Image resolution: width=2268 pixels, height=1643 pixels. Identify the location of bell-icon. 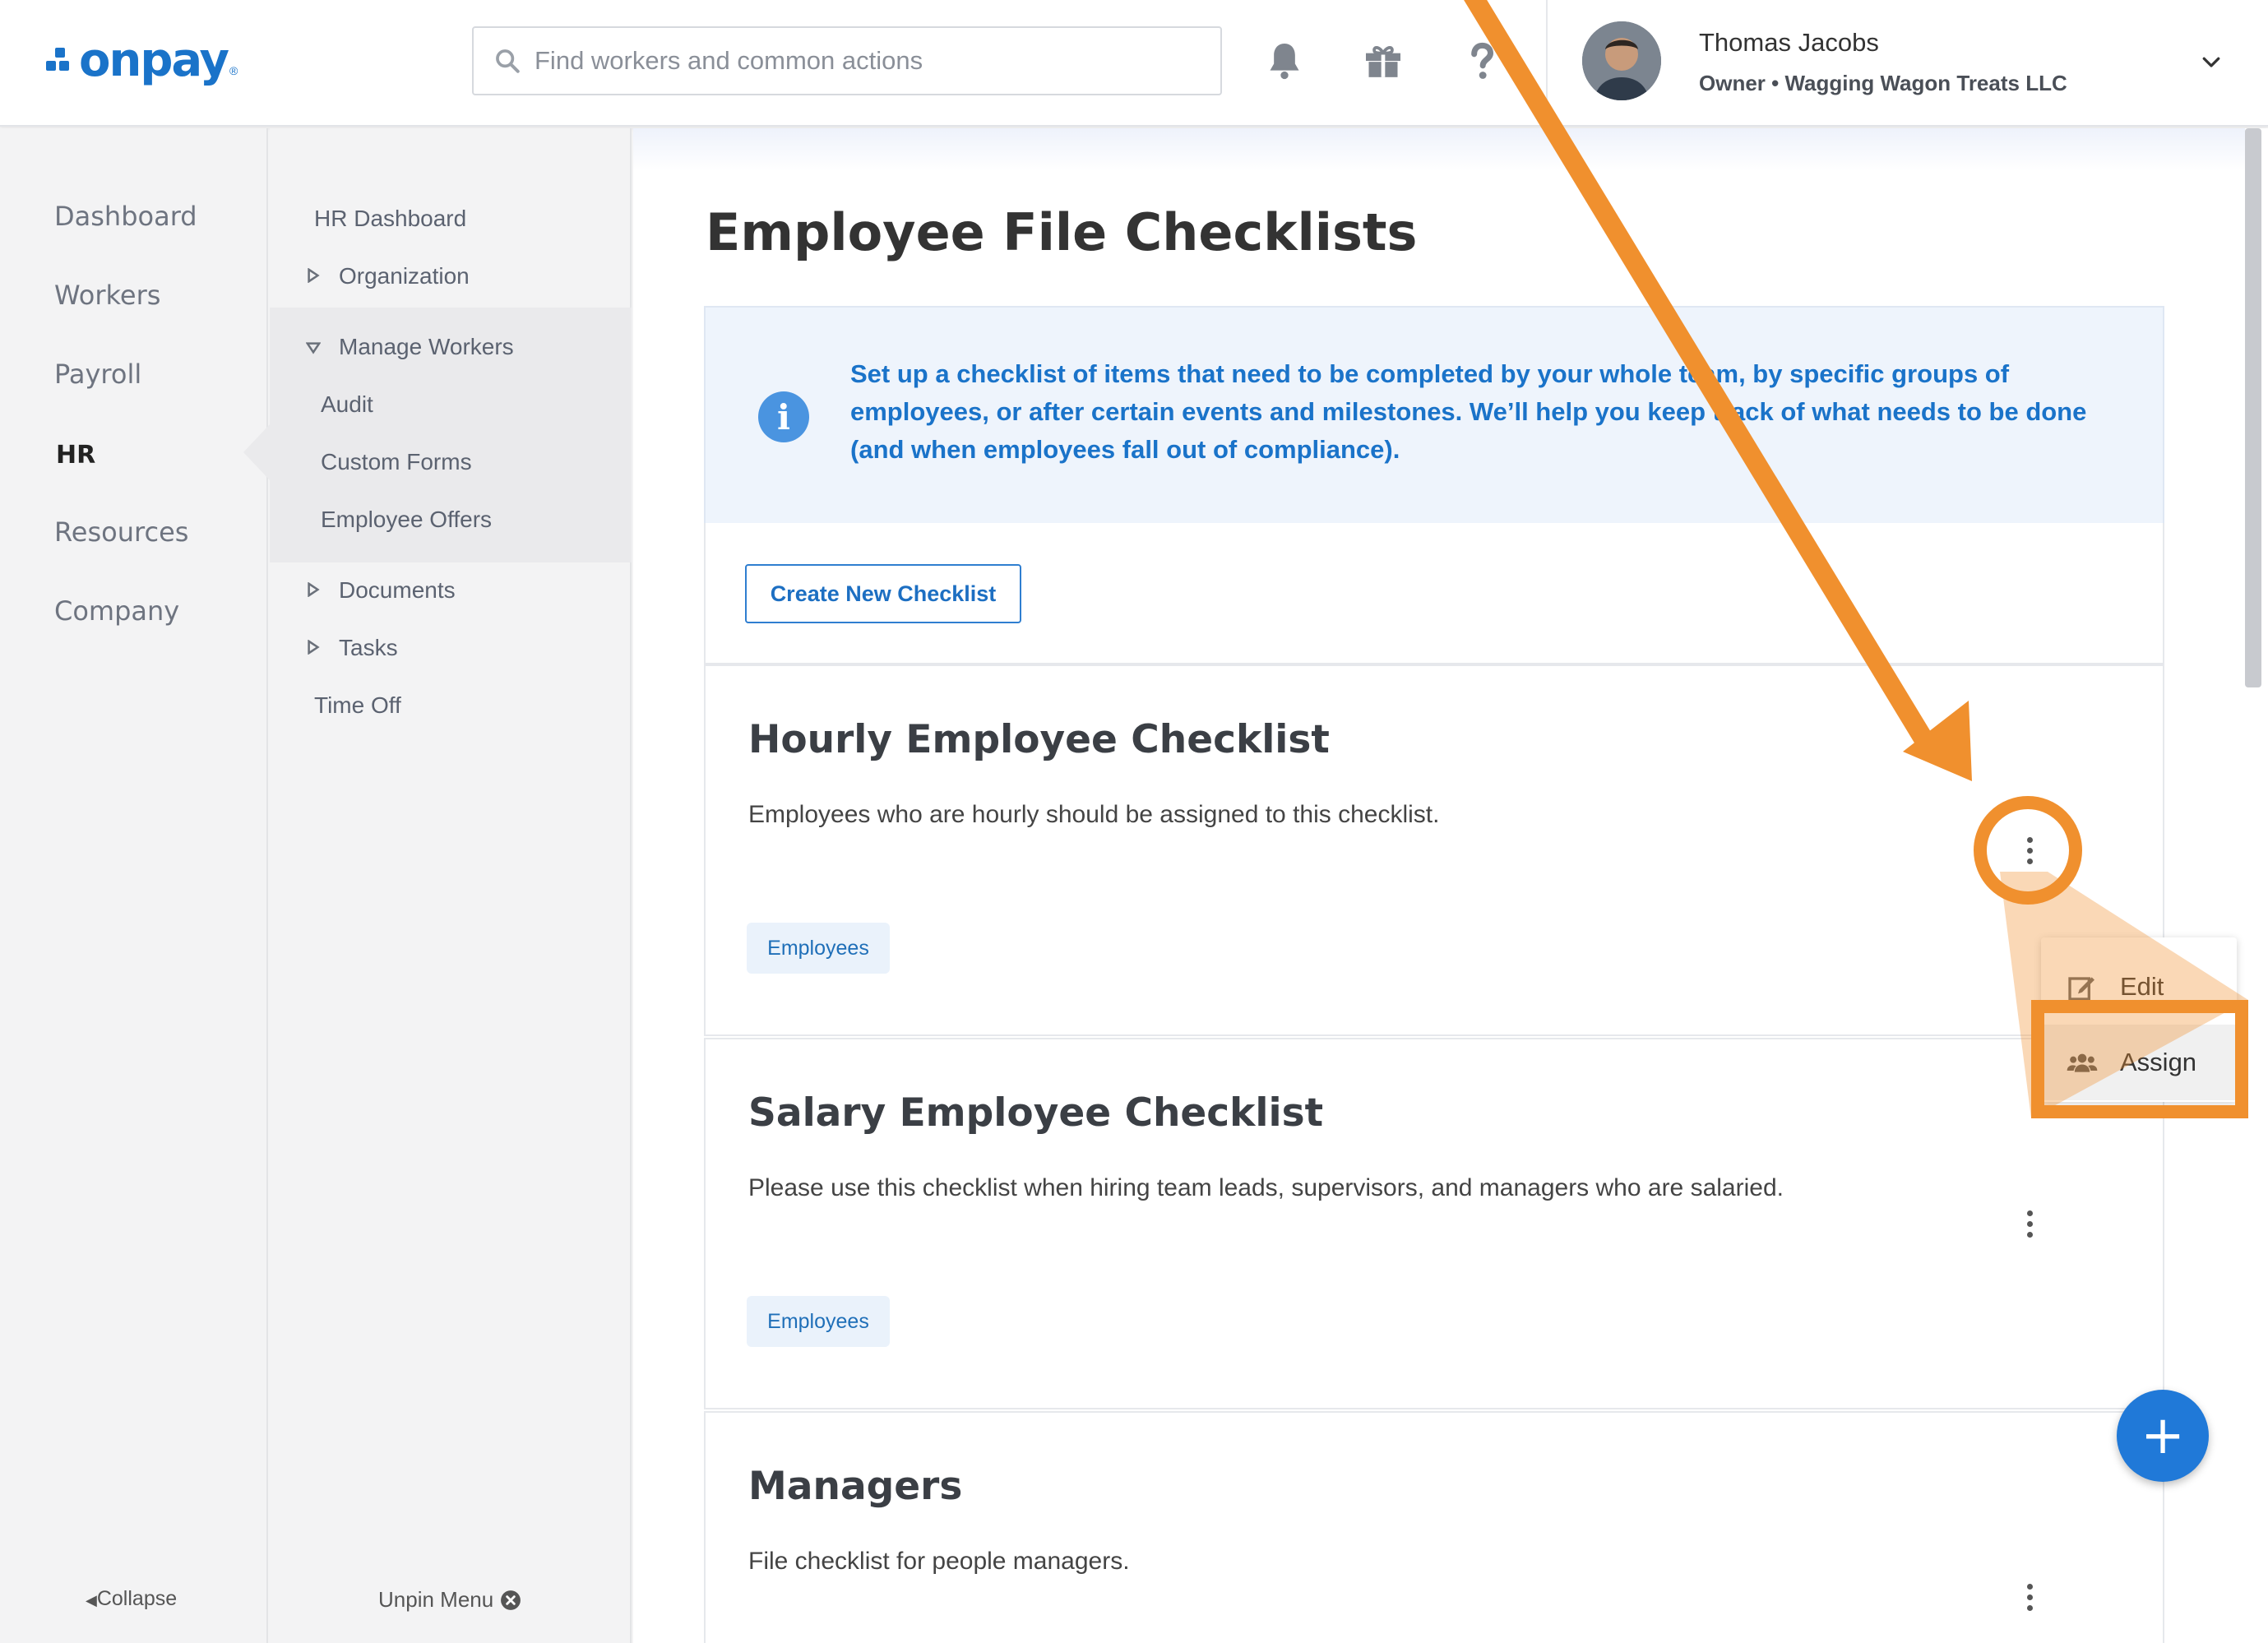
(1285, 61).